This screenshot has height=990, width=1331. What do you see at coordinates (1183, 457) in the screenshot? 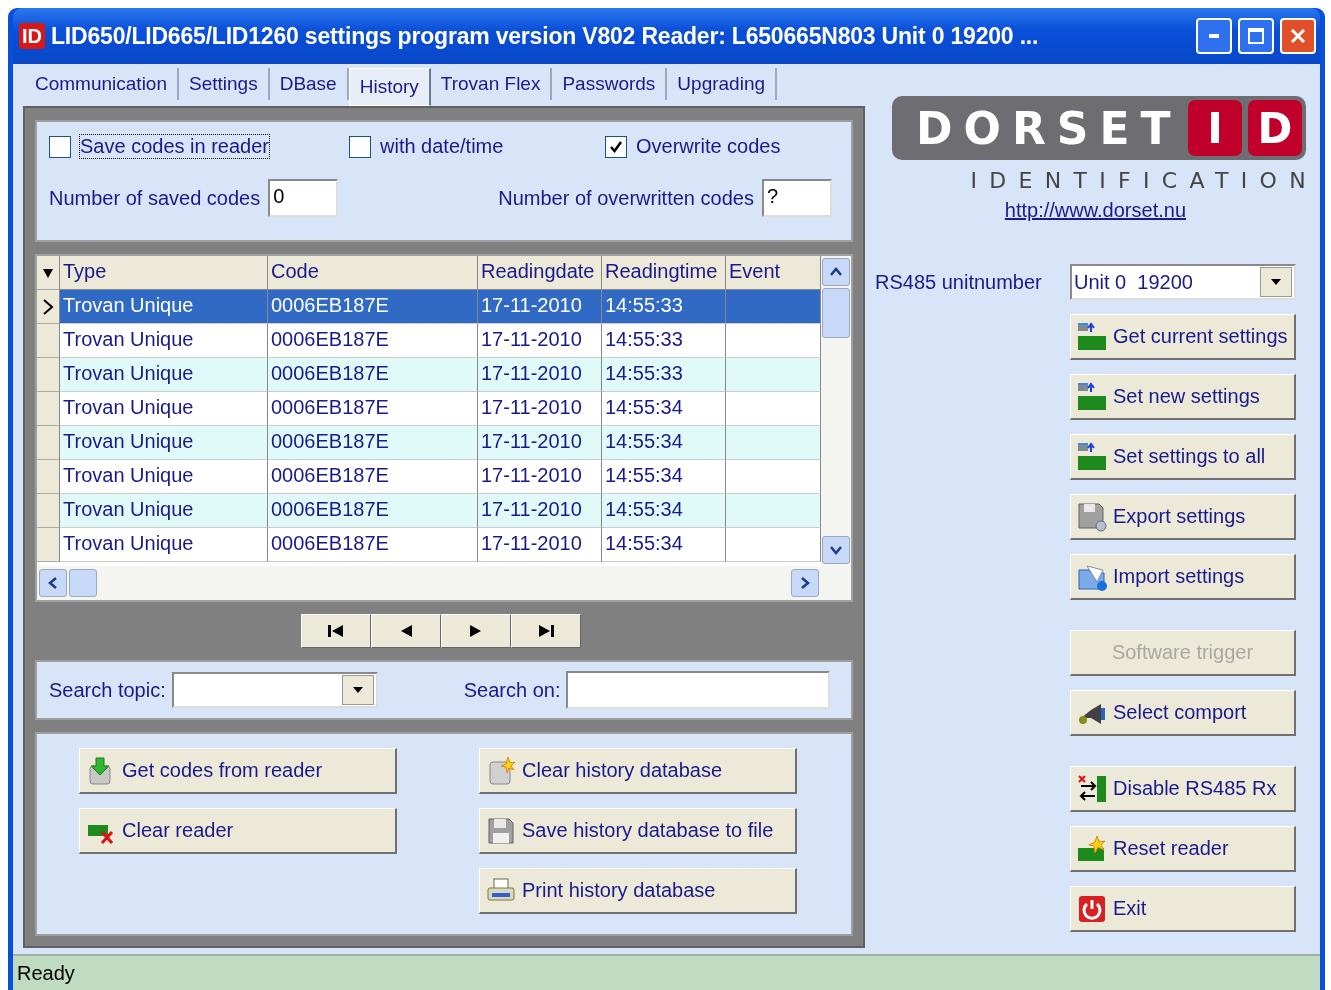
I see `side-button: Set settings to all` at bounding box center [1183, 457].